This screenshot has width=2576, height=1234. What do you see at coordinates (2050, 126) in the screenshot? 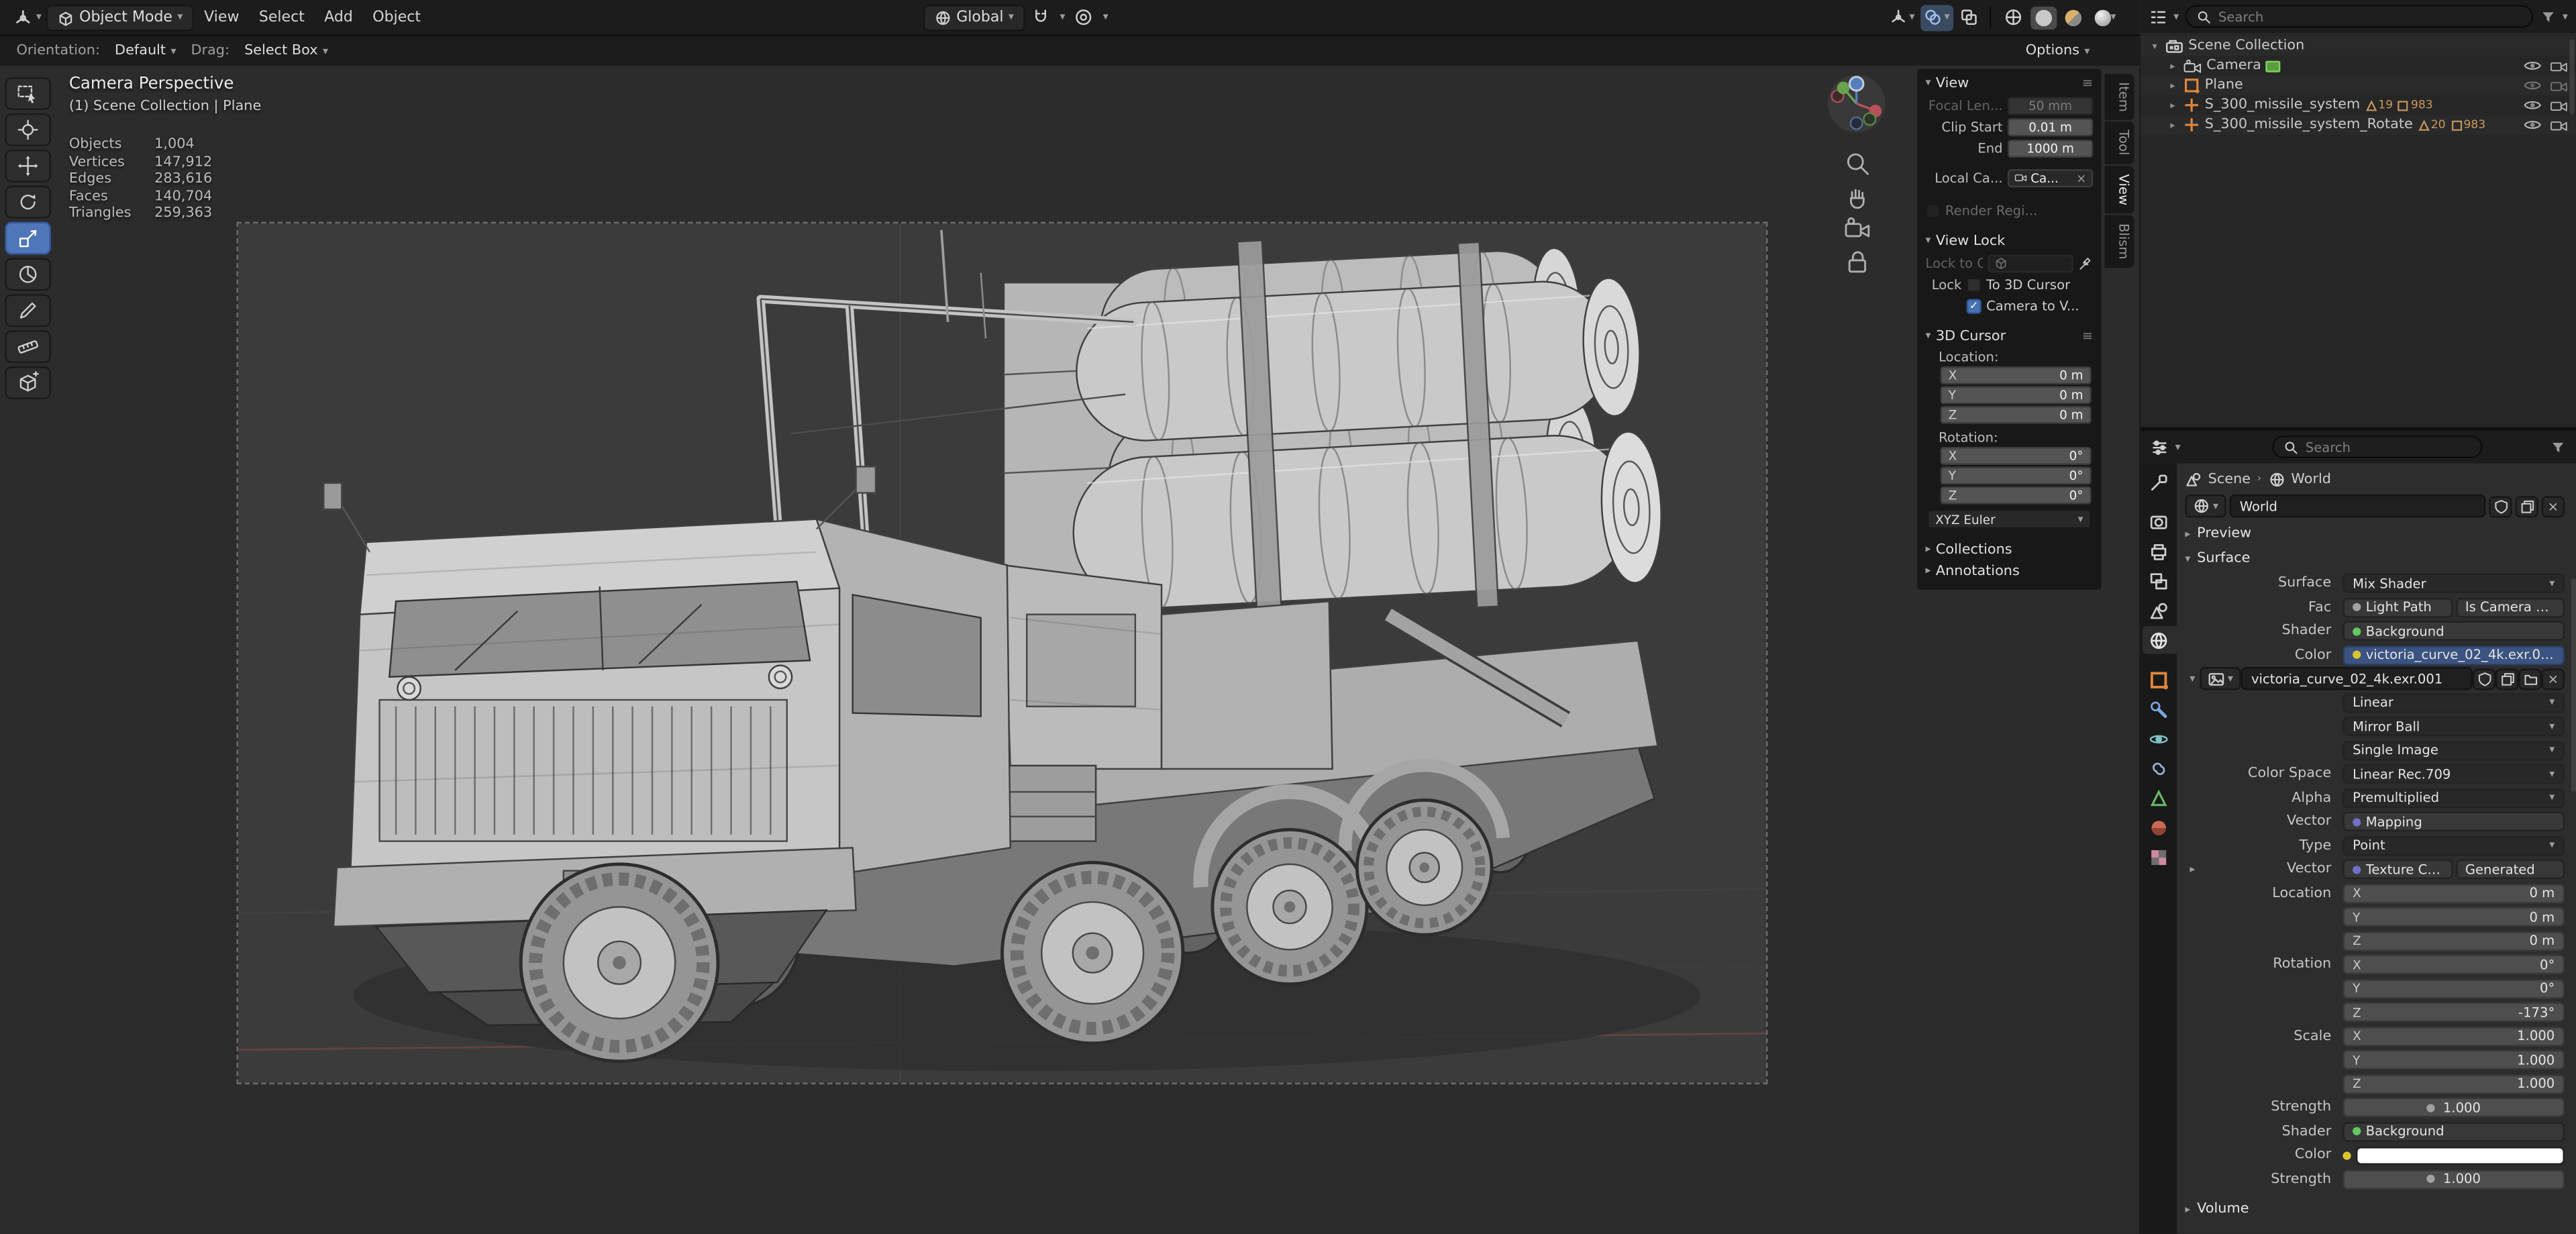
I see `clip-start-field: 0.01 m` at bounding box center [2050, 126].